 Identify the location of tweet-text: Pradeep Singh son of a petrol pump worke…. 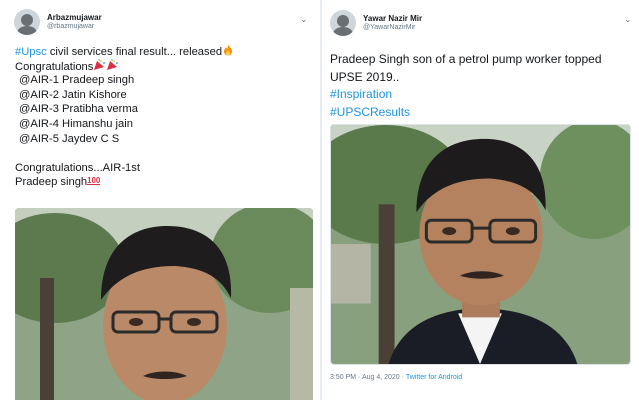
(482, 86).